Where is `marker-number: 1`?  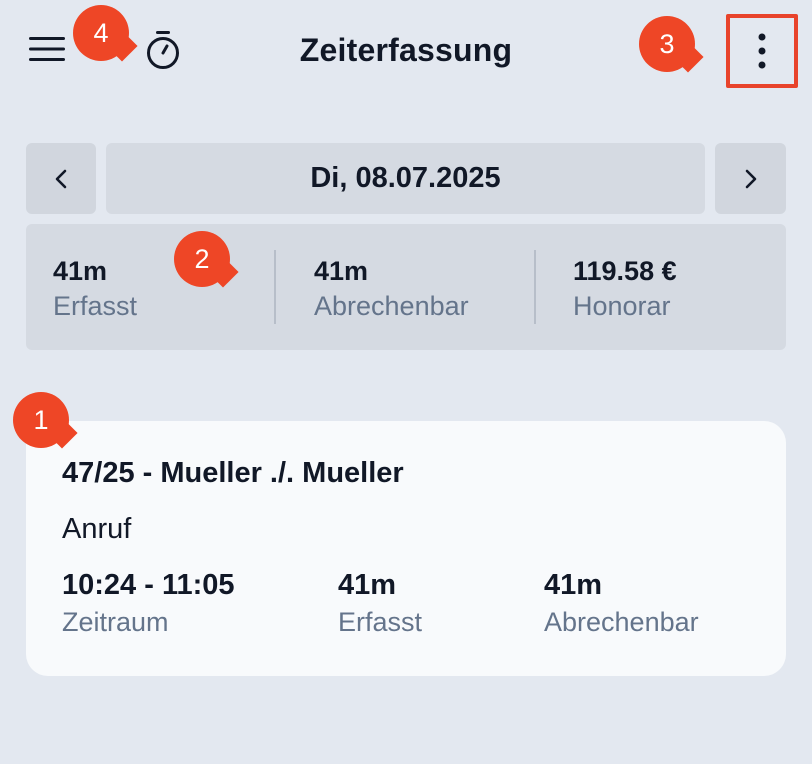 marker-number: 1 is located at coordinates (41, 419).